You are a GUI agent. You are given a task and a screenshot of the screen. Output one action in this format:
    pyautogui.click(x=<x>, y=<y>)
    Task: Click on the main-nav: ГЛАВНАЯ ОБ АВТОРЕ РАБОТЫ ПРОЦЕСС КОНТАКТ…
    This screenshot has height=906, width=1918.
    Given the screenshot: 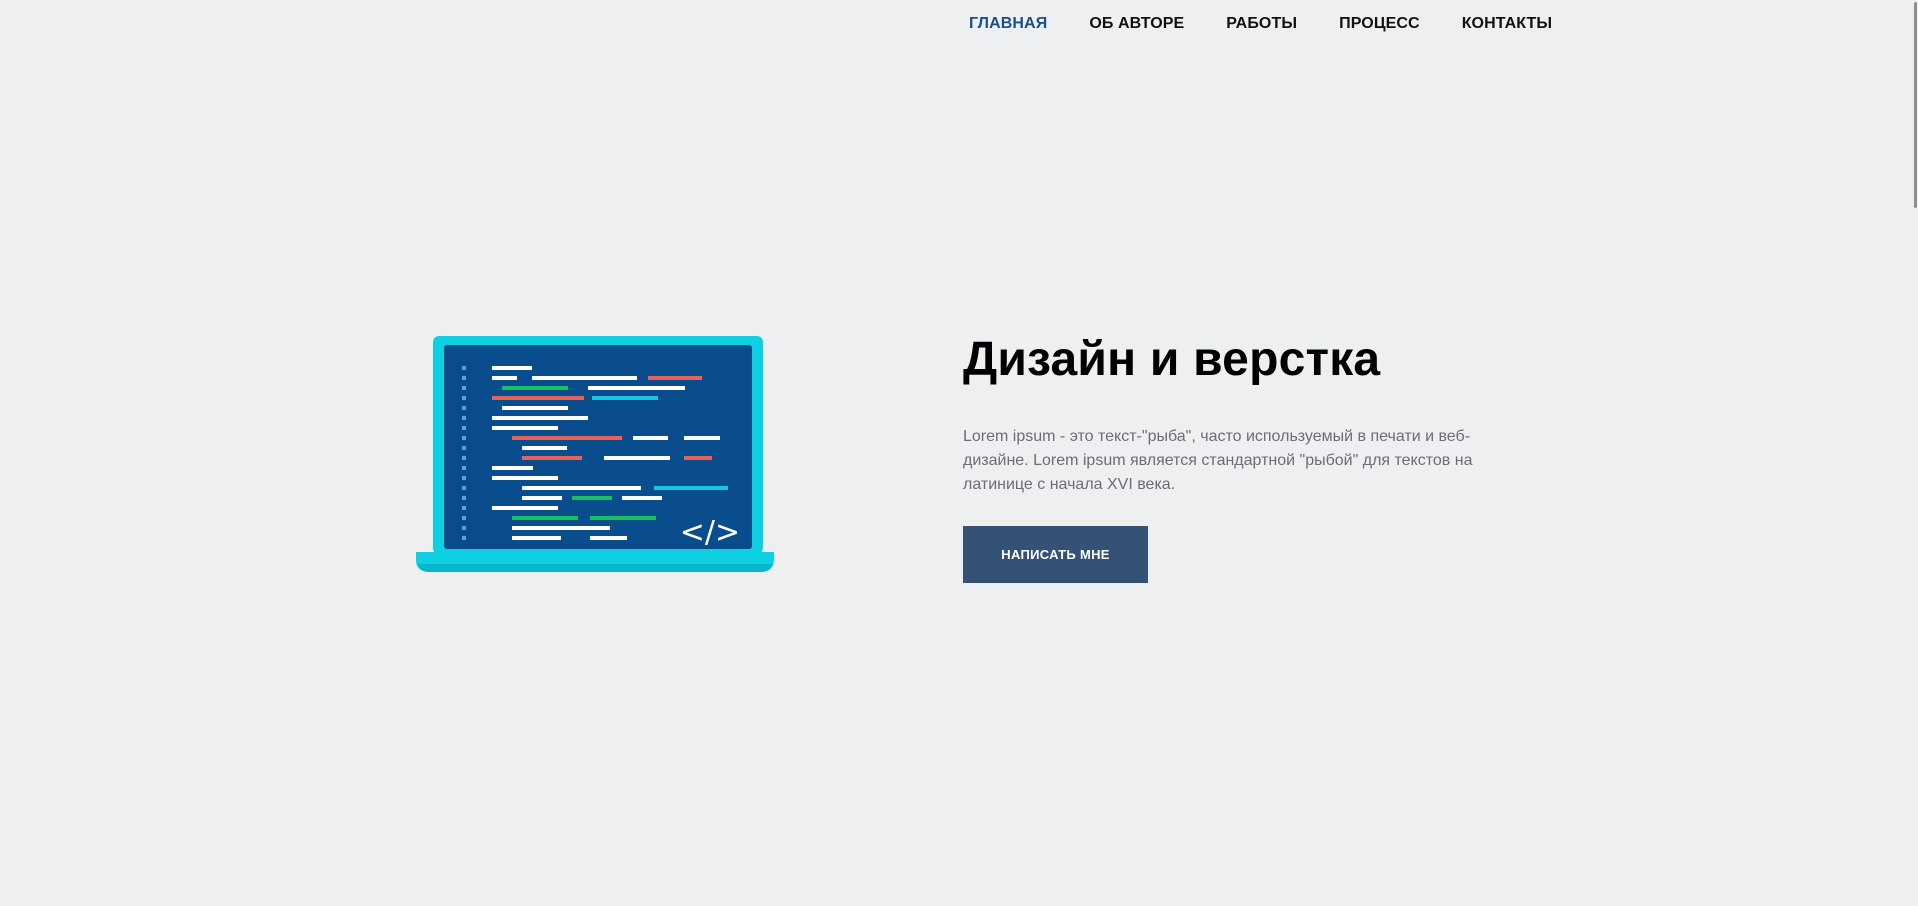 What is the action you would take?
    pyautogui.click(x=1260, y=24)
    